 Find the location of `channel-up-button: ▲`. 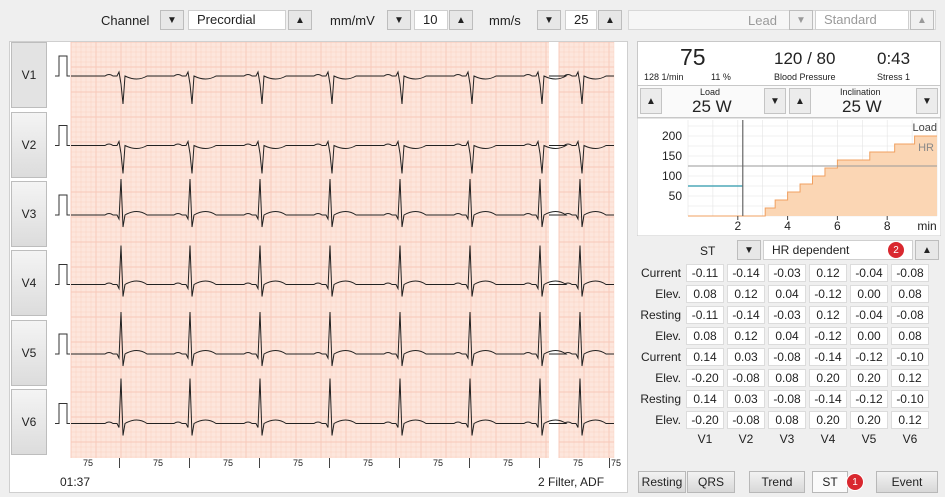

channel-up-button: ▲ is located at coordinates (300, 20).